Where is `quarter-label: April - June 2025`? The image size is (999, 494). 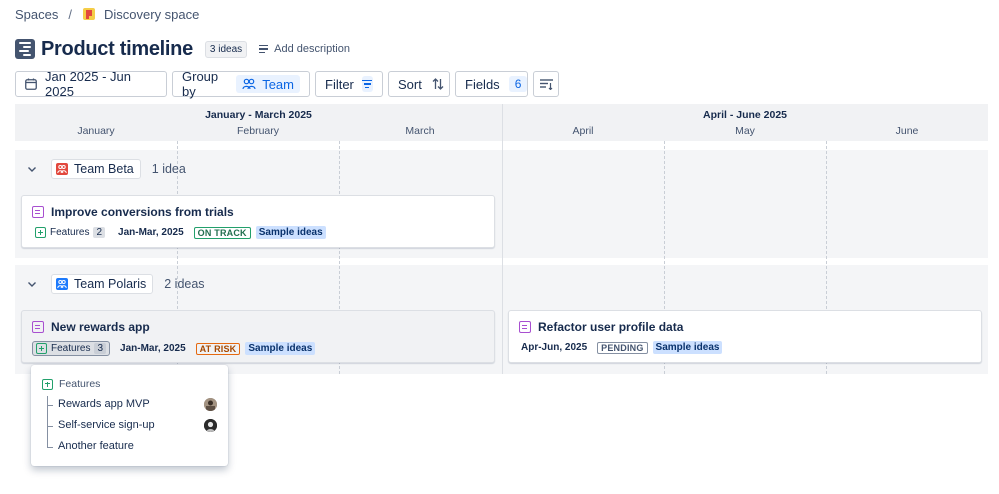 quarter-label: April - June 2025 is located at coordinates (745, 115).